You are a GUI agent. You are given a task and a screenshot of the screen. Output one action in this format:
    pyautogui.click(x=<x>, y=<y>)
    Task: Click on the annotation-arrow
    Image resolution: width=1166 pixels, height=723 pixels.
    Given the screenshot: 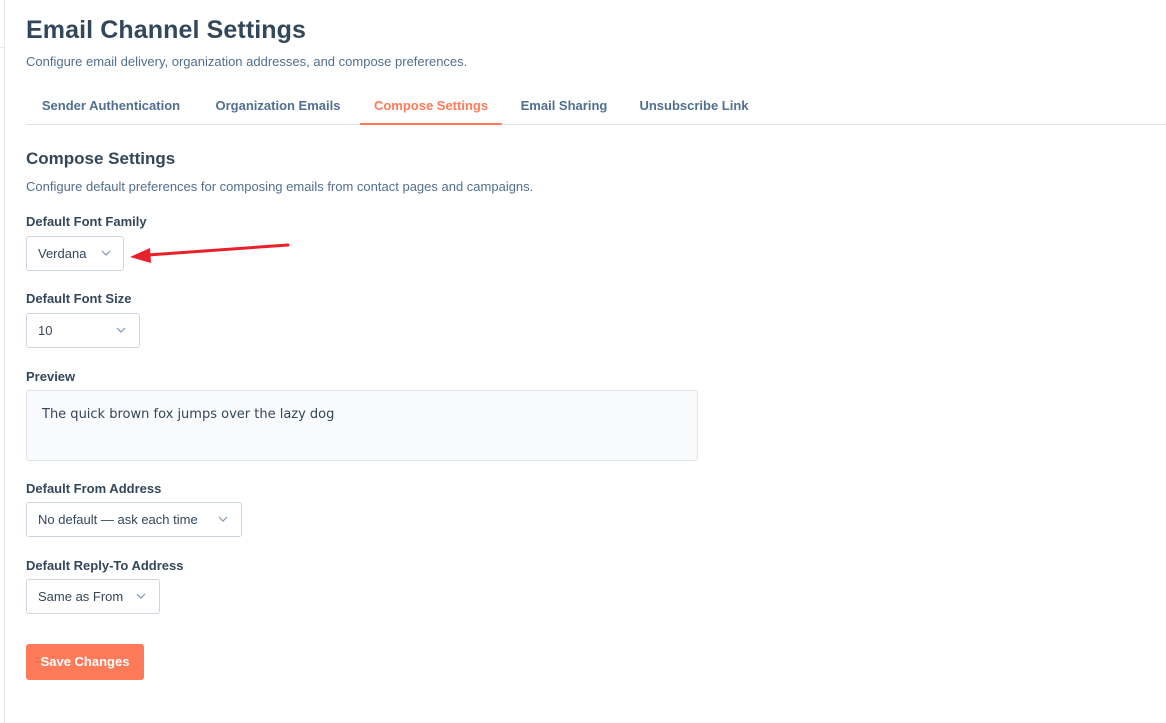 What is the action you would take?
    pyautogui.click(x=210, y=253)
    